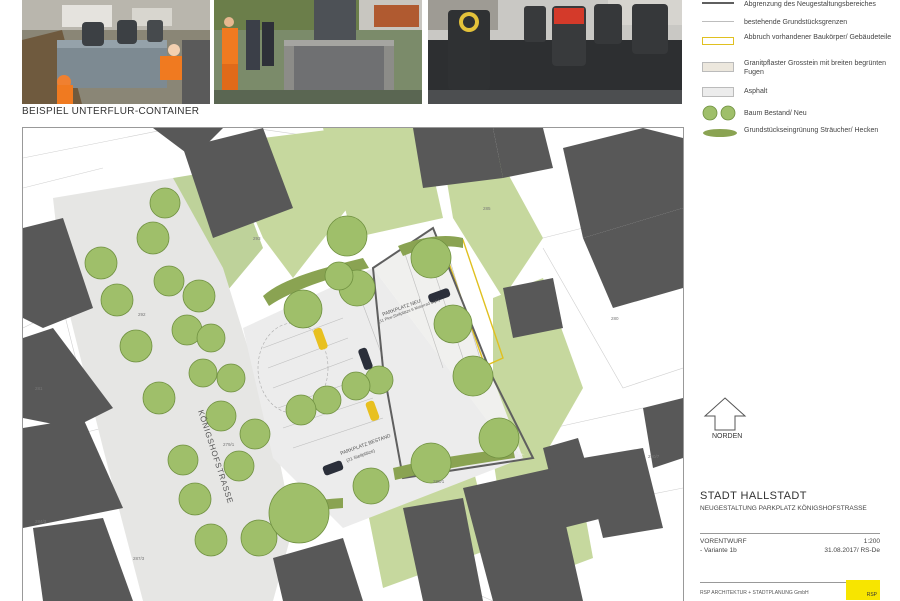 The image size is (900, 601). I want to click on lot-number: 279/1, so click(229, 444).